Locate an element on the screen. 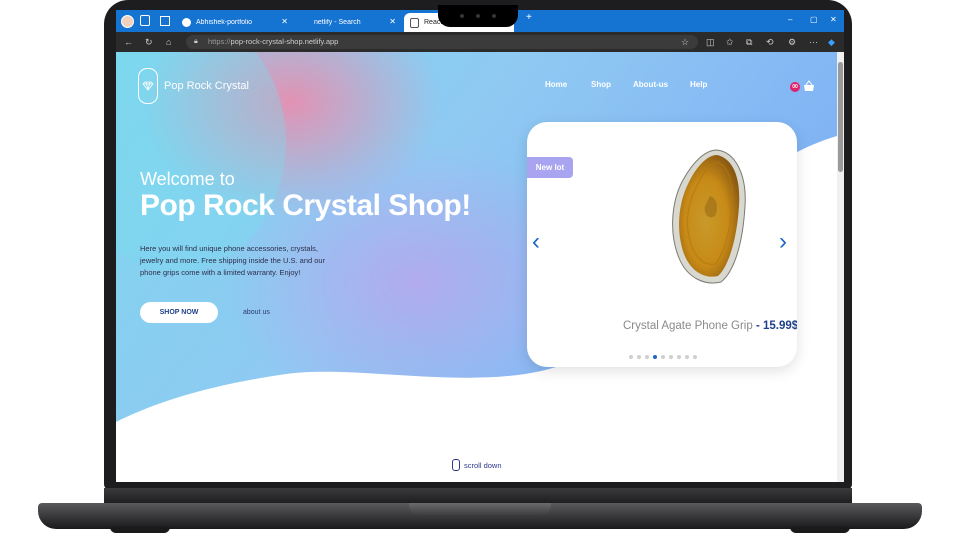 The width and height of the screenshot is (960, 540). product-title: Crystal Agate Phone Grip - 15.99$ is located at coordinates (710, 326).